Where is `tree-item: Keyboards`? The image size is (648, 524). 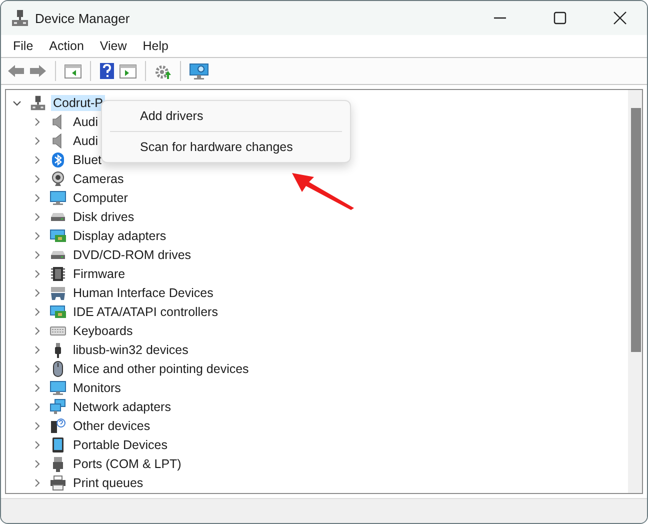
tree-item: Keyboards is located at coordinates (103, 330).